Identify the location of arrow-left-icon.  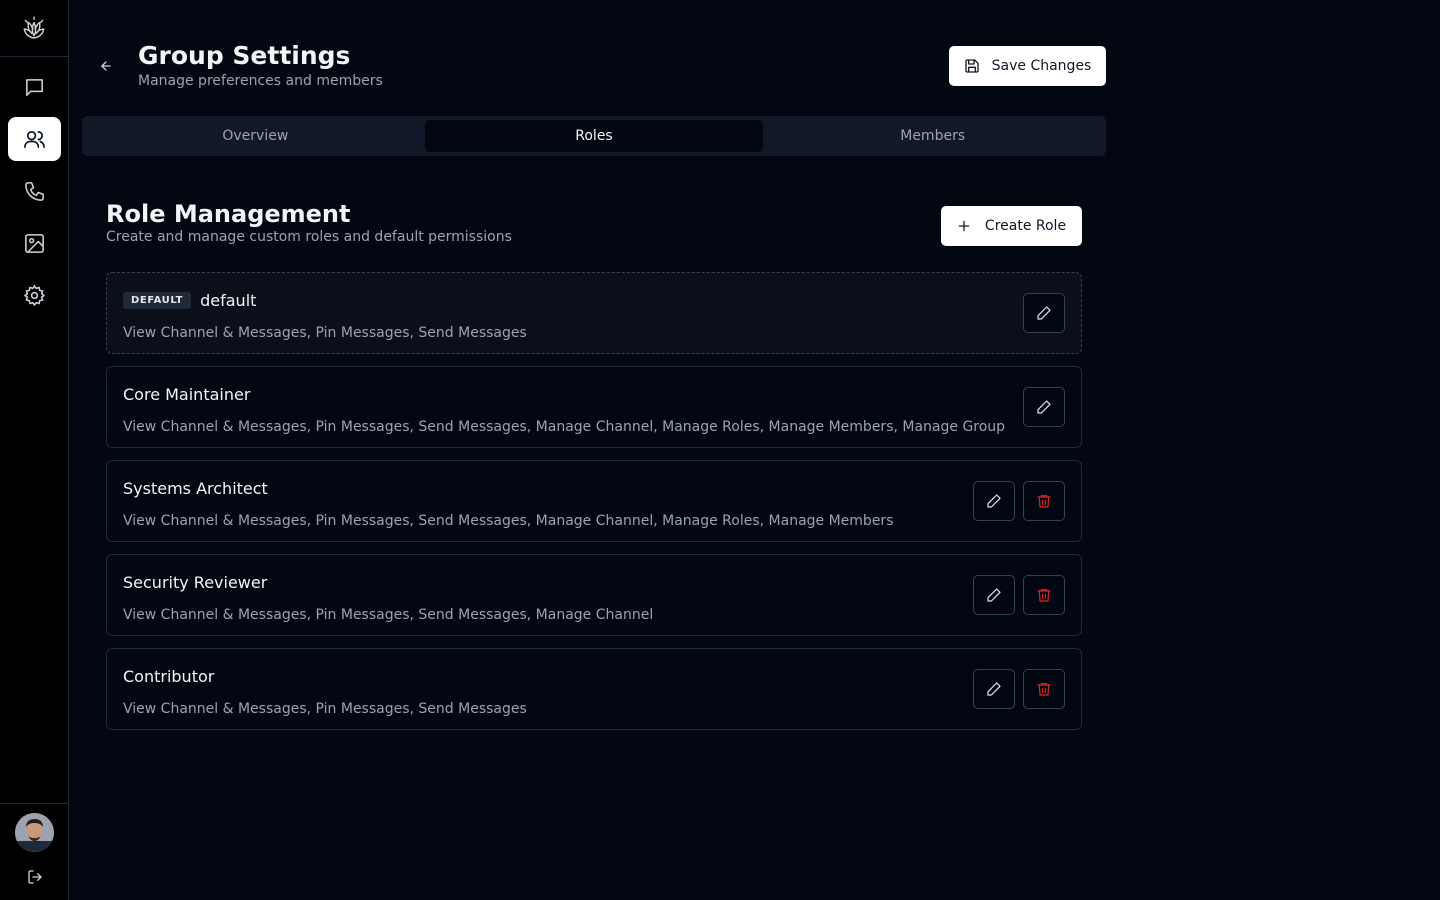
(106, 66).